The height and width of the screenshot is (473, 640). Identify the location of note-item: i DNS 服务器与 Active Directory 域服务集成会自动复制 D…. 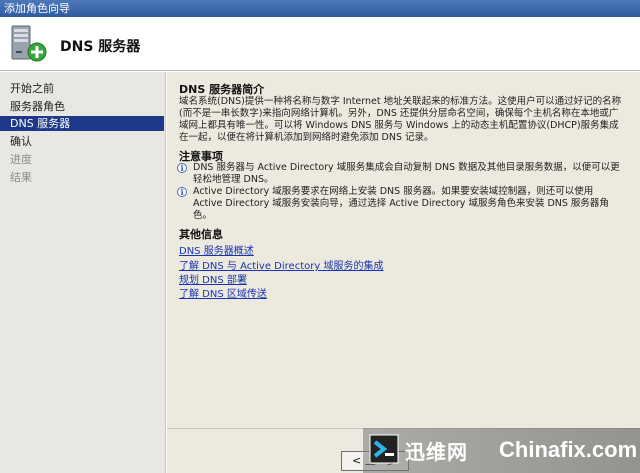
(402, 175).